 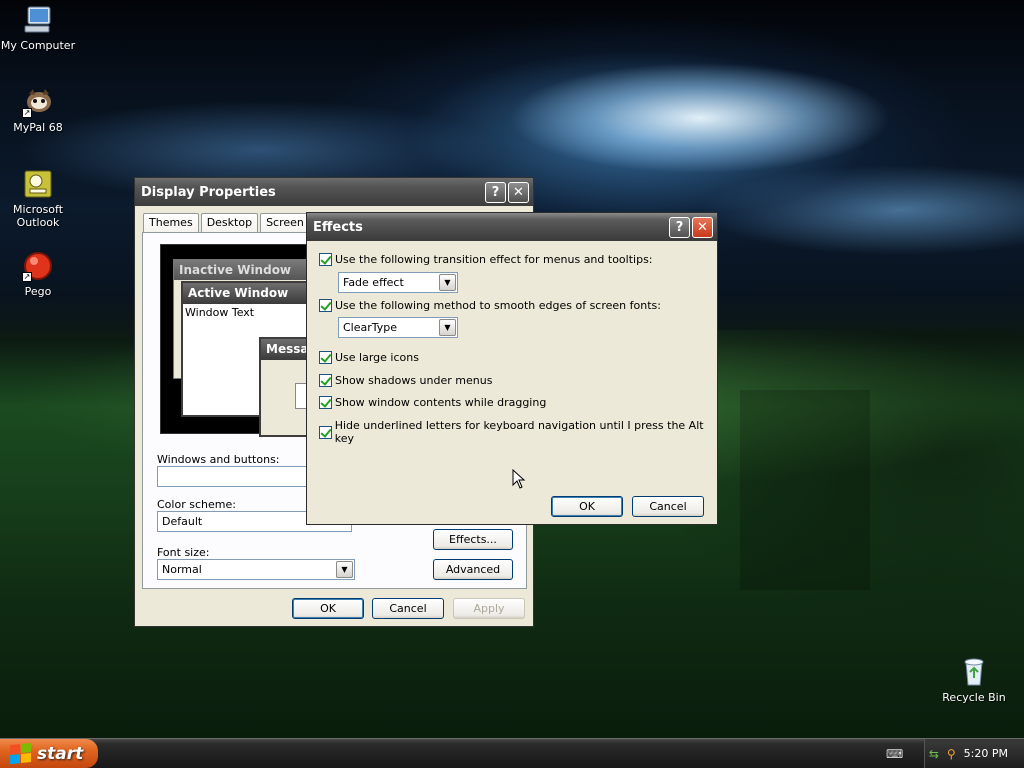 I want to click on effects-titlebar: Effects ? ✕, so click(x=512, y=227).